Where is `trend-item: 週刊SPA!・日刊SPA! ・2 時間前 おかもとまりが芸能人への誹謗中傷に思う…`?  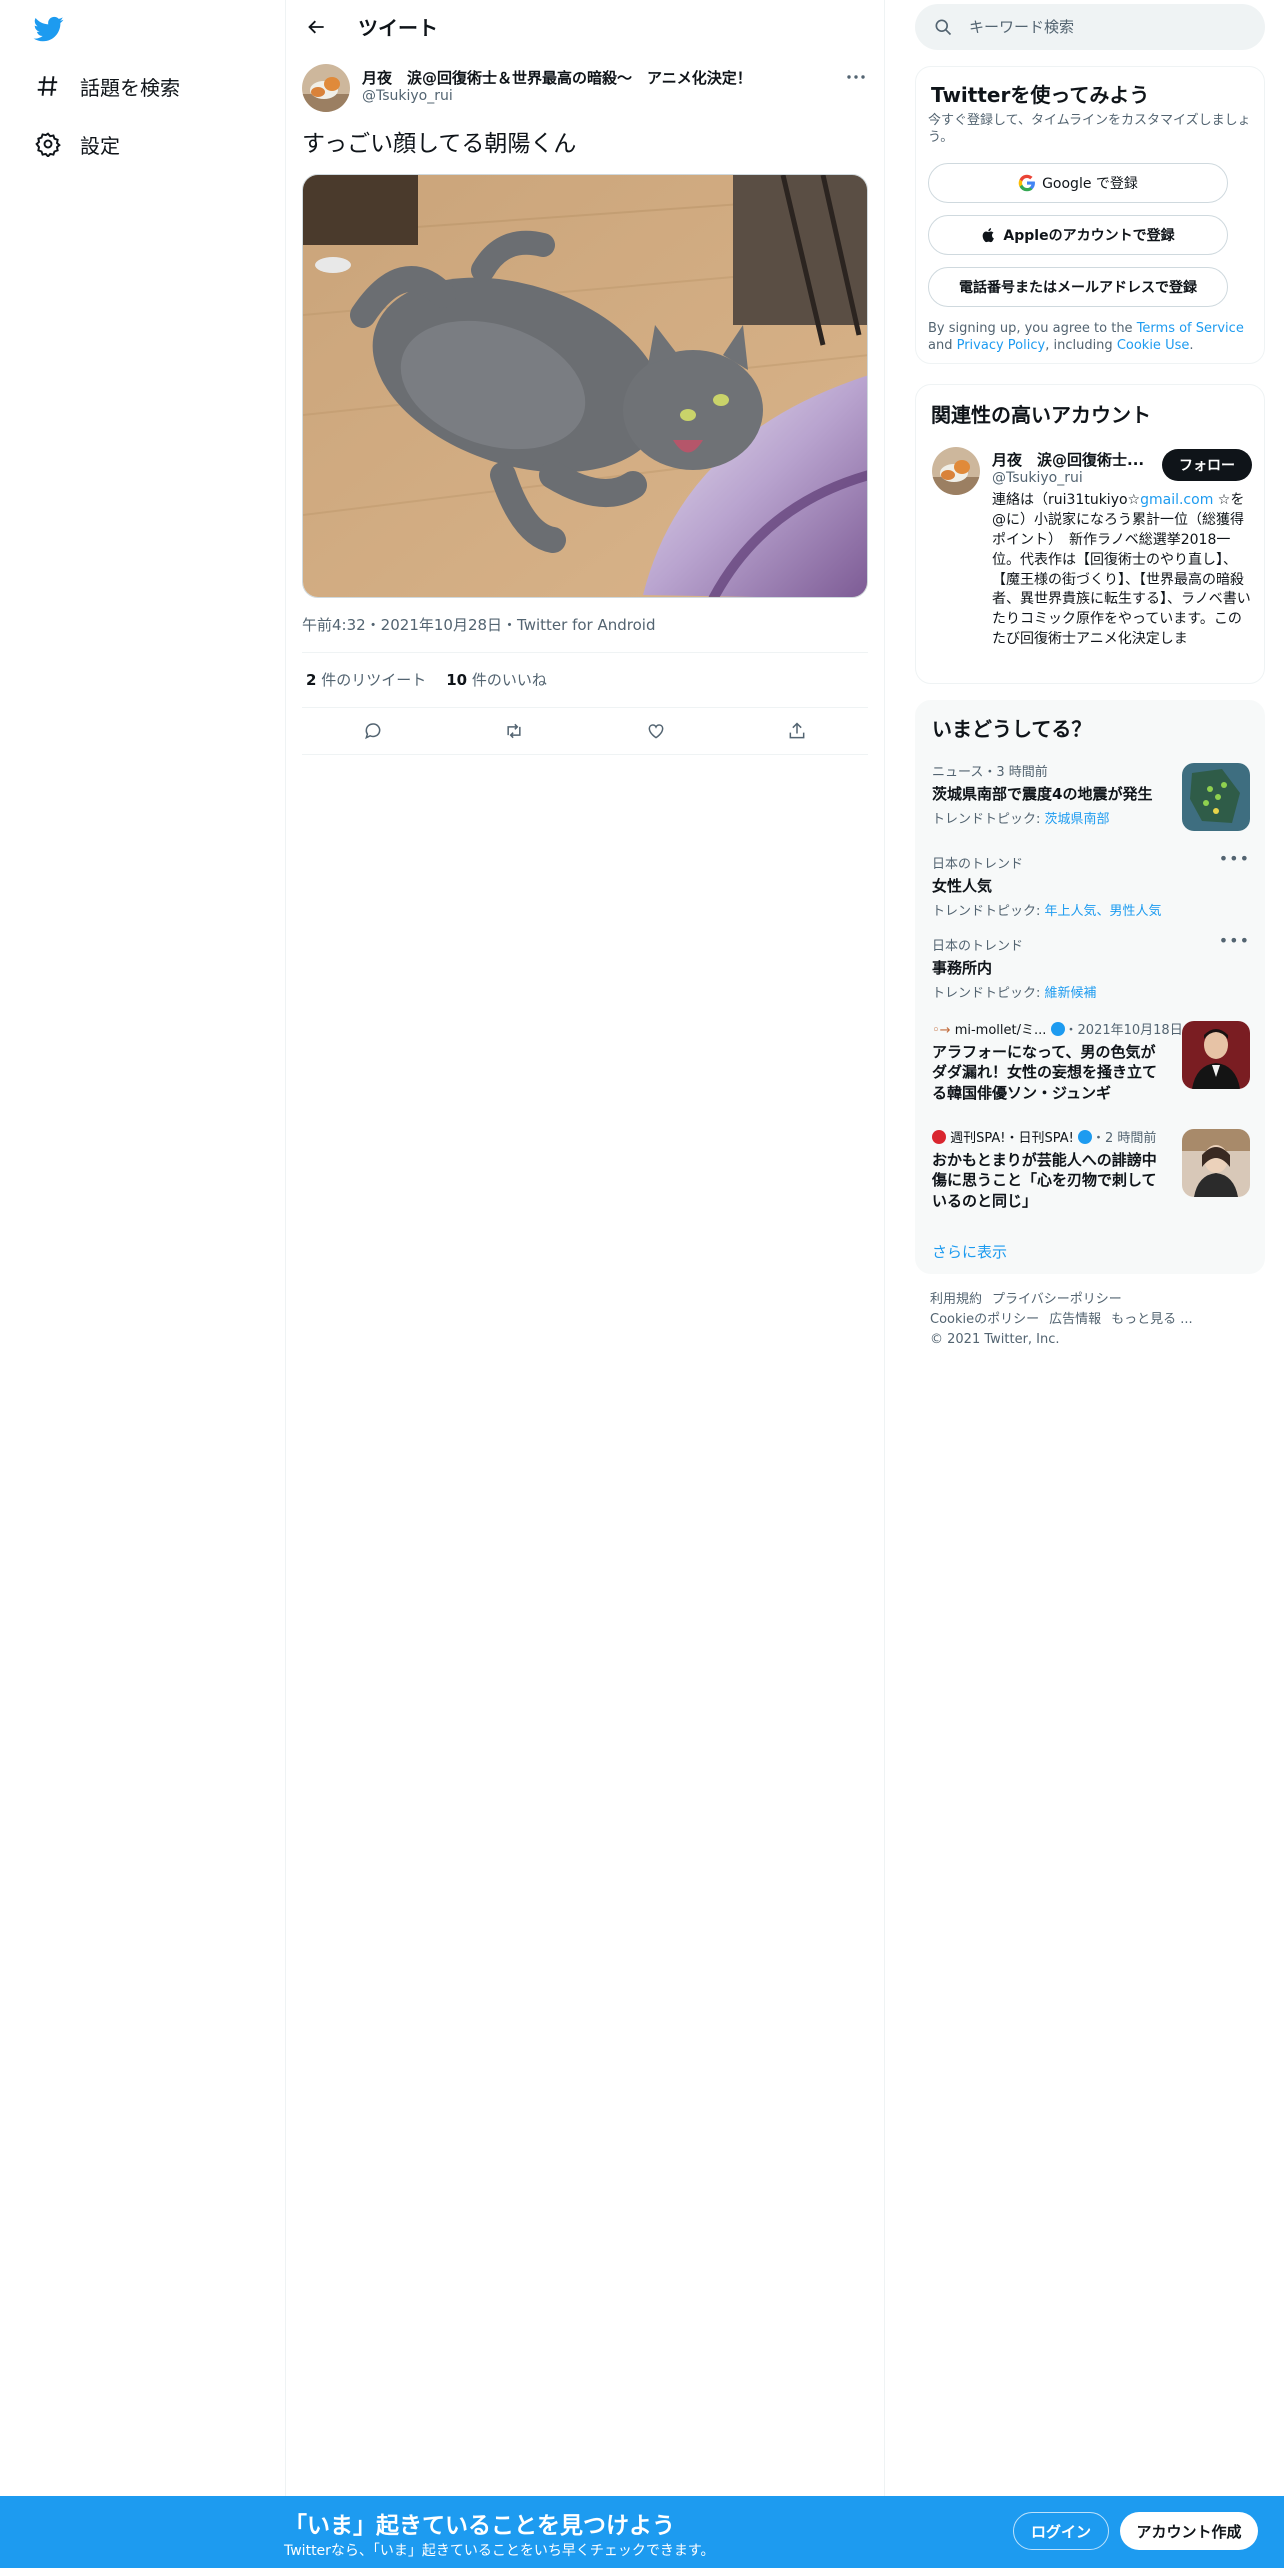 trend-item: 週刊SPA!・日刊SPA! ・2 時間前 おかもとまりが芸能人への誹謗中傷に思う… is located at coordinates (1091, 1172).